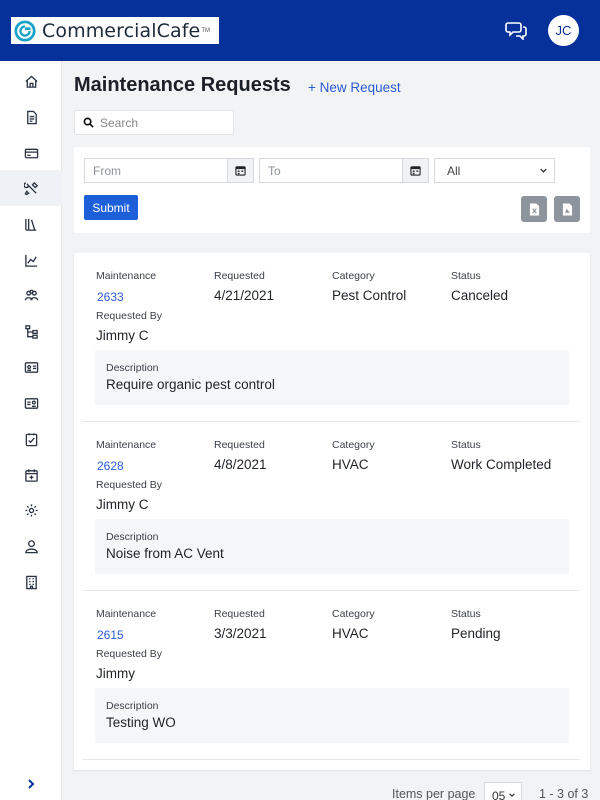 This screenshot has height=800, width=600. What do you see at coordinates (332, 377) in the screenshot?
I see `description-box: Description Require organic pest control` at bounding box center [332, 377].